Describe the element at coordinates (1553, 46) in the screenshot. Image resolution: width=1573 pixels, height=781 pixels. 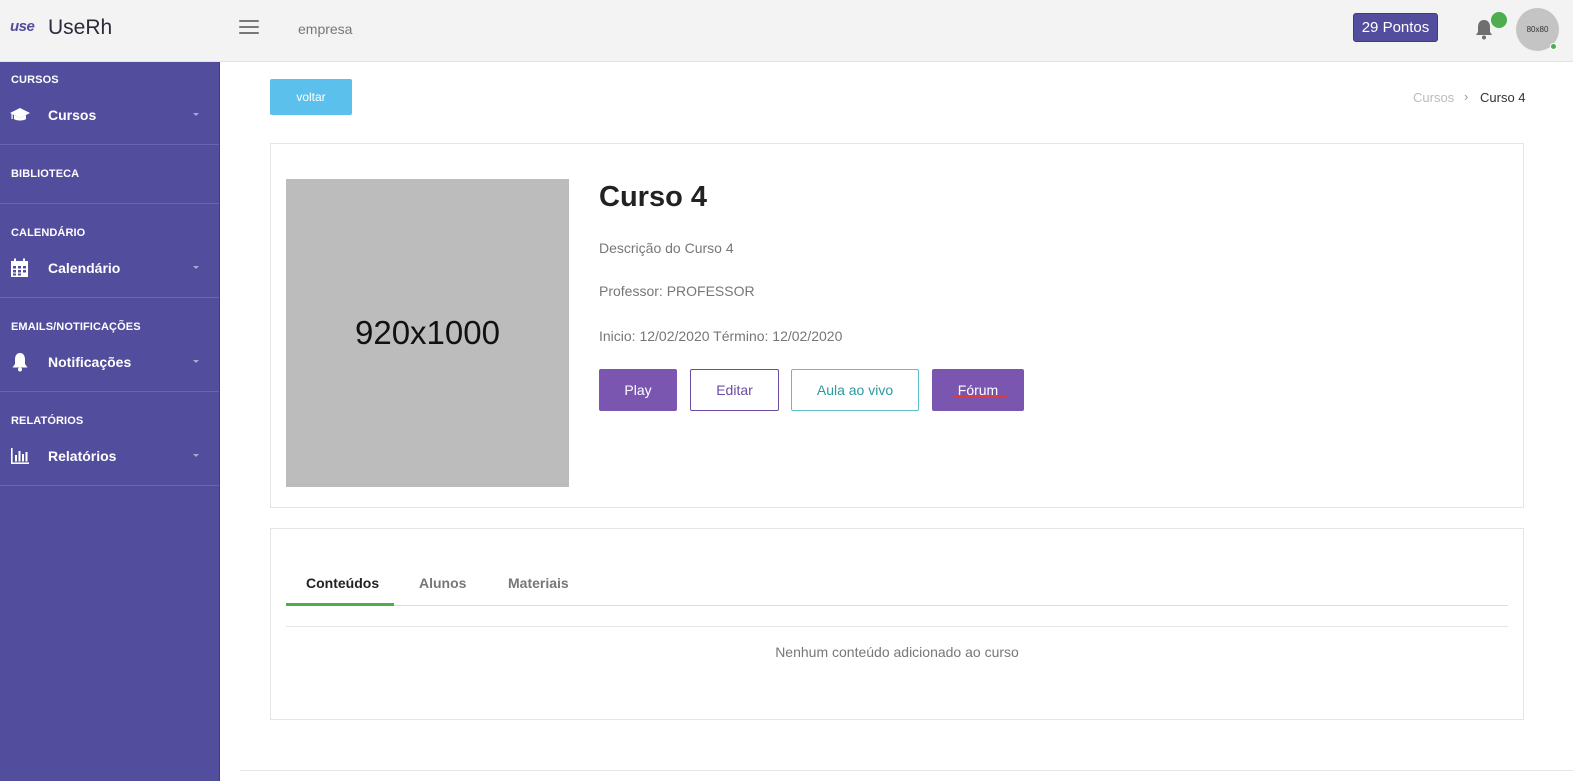
I see `online-status-dot` at that location.